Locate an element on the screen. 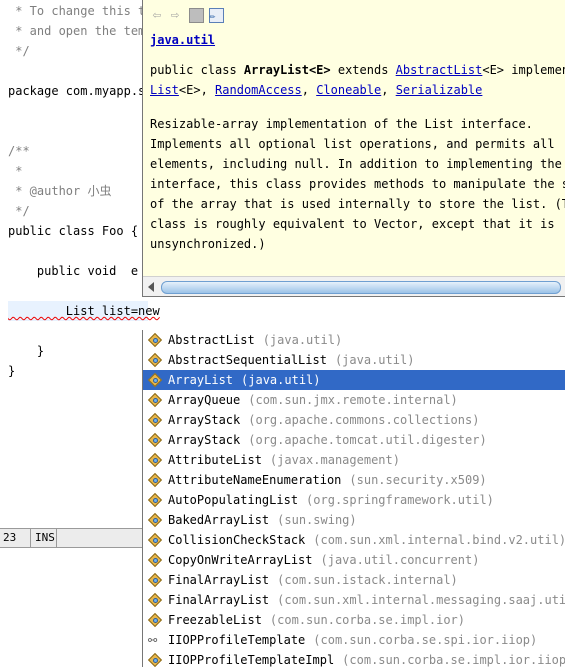 The width and height of the screenshot is (565, 667). proposal-name: AutoPopulatingList is located at coordinates (233, 500).